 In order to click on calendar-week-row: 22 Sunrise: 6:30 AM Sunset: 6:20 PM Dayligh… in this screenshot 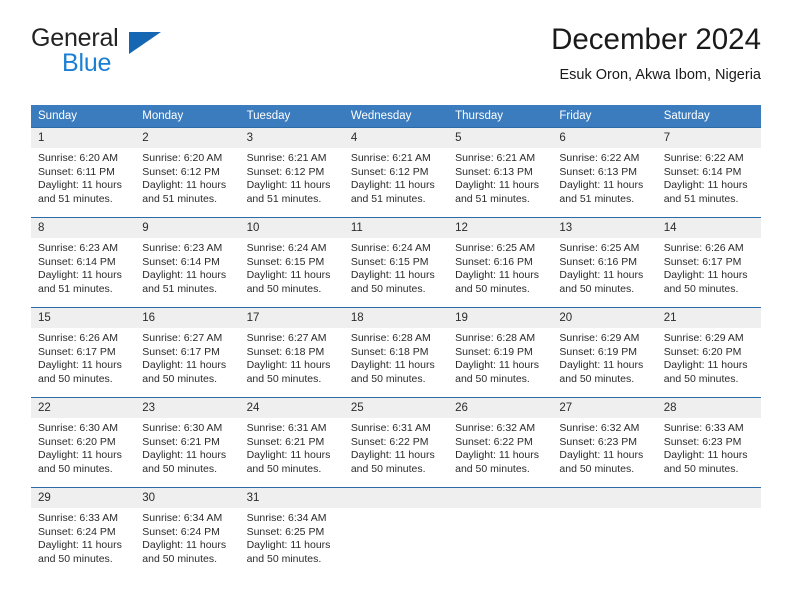, I will do `click(396, 442)`.